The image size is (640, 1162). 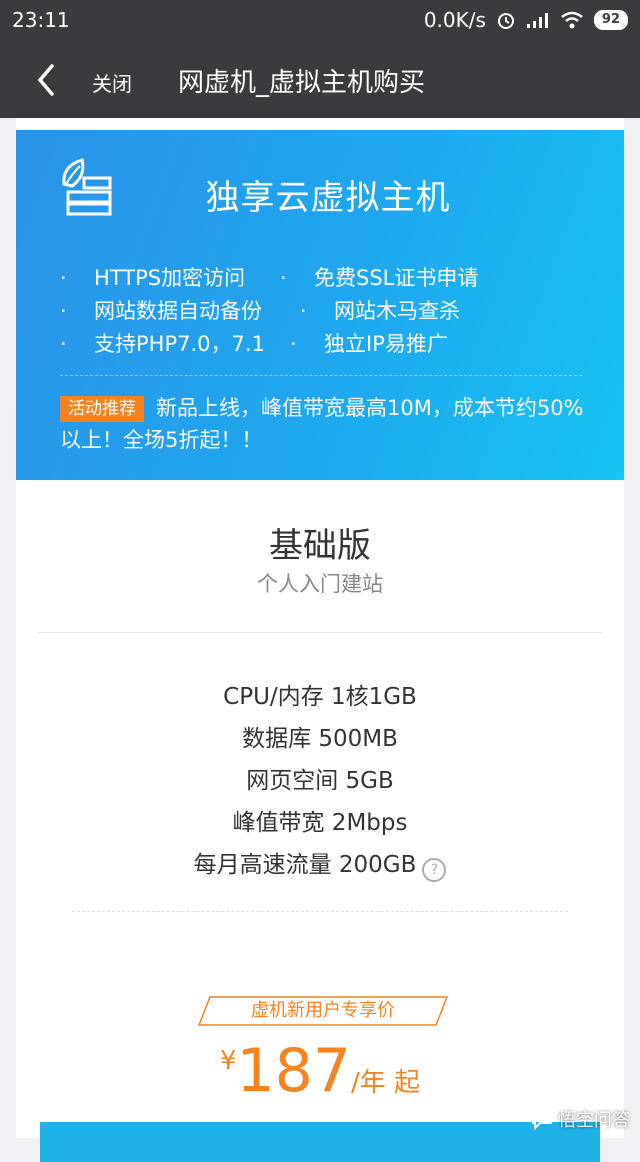 I want to click on feature-item: 免费SSL证书申请, so click(x=396, y=278).